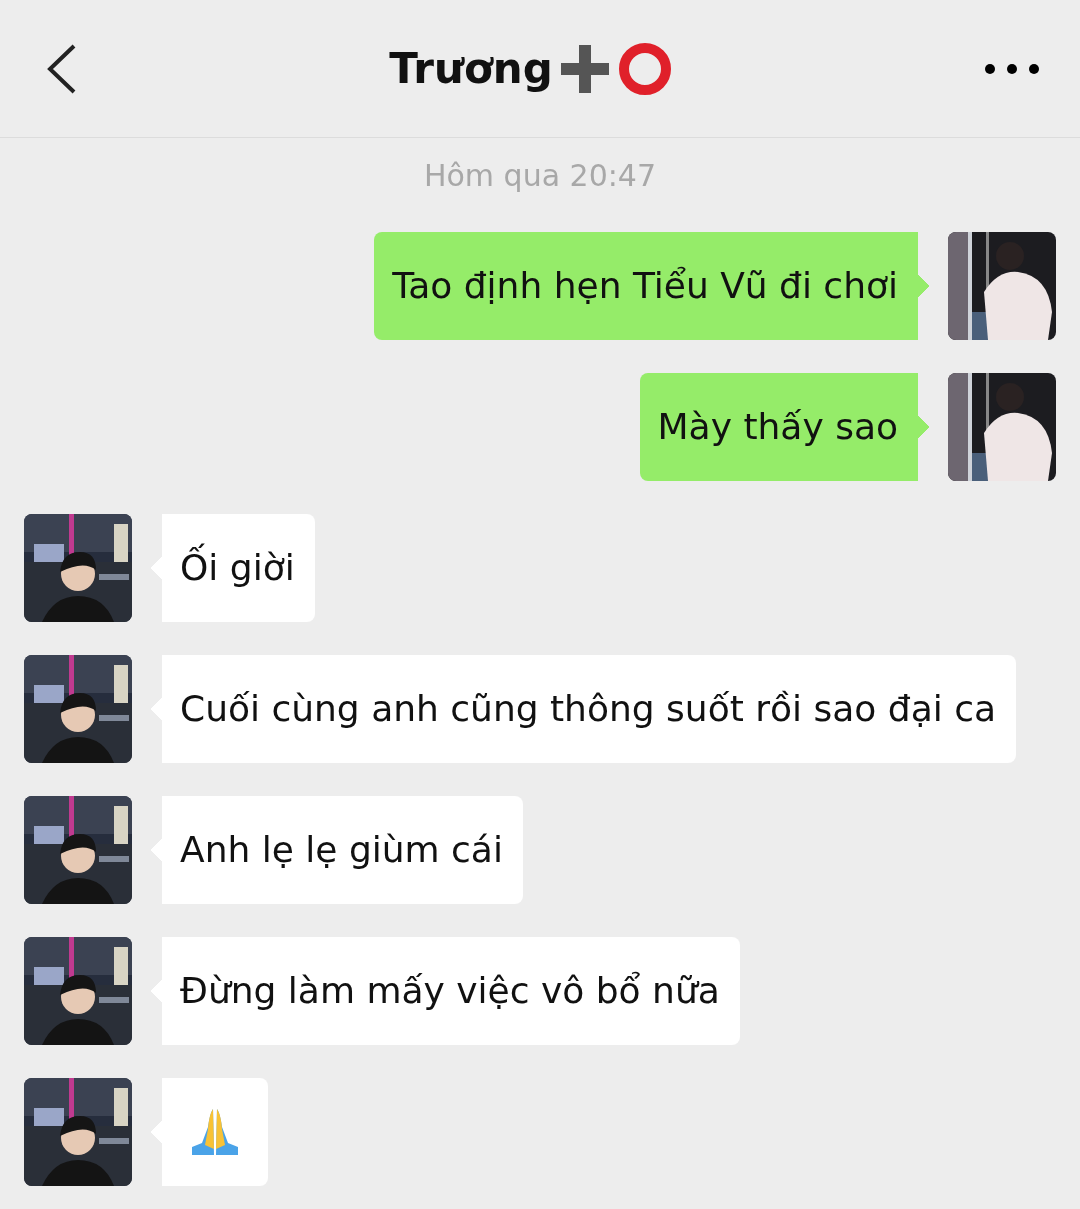 This screenshot has height=1209, width=1080. What do you see at coordinates (644, 68) in the screenshot?
I see `circle-icon` at bounding box center [644, 68].